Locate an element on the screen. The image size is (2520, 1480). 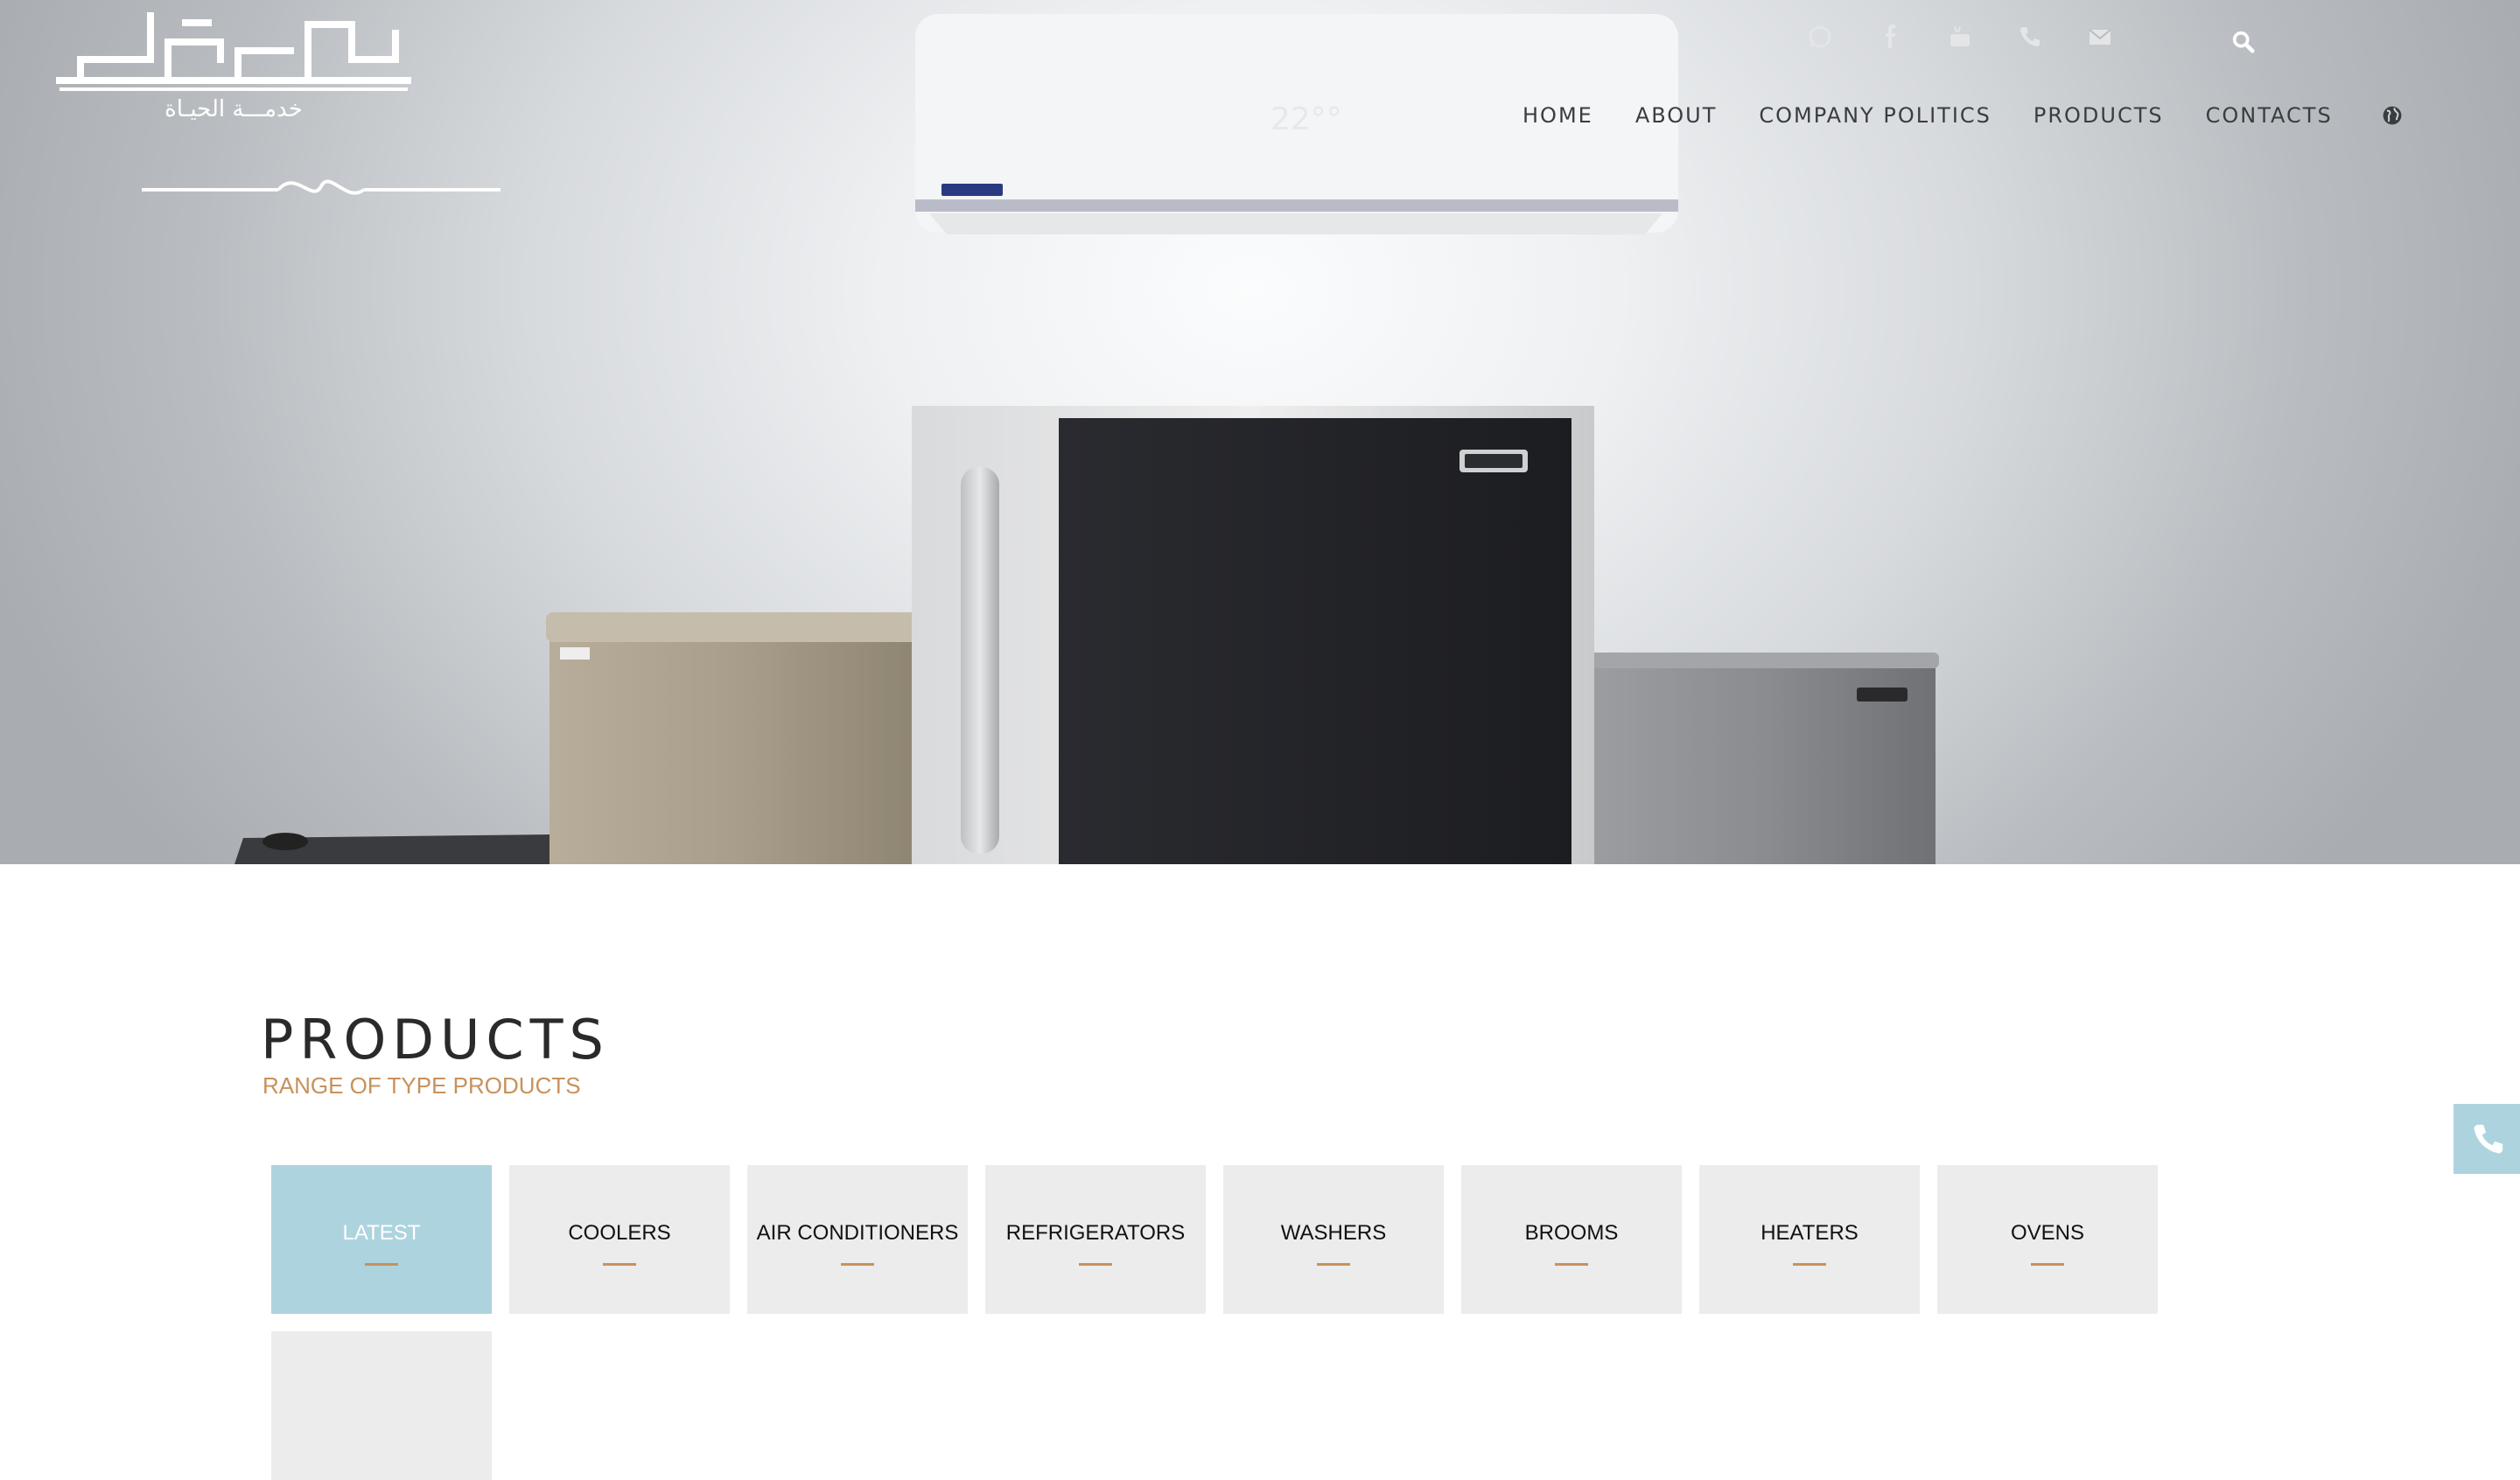
tab-label: WASHERS is located at coordinates (1333, 1233).